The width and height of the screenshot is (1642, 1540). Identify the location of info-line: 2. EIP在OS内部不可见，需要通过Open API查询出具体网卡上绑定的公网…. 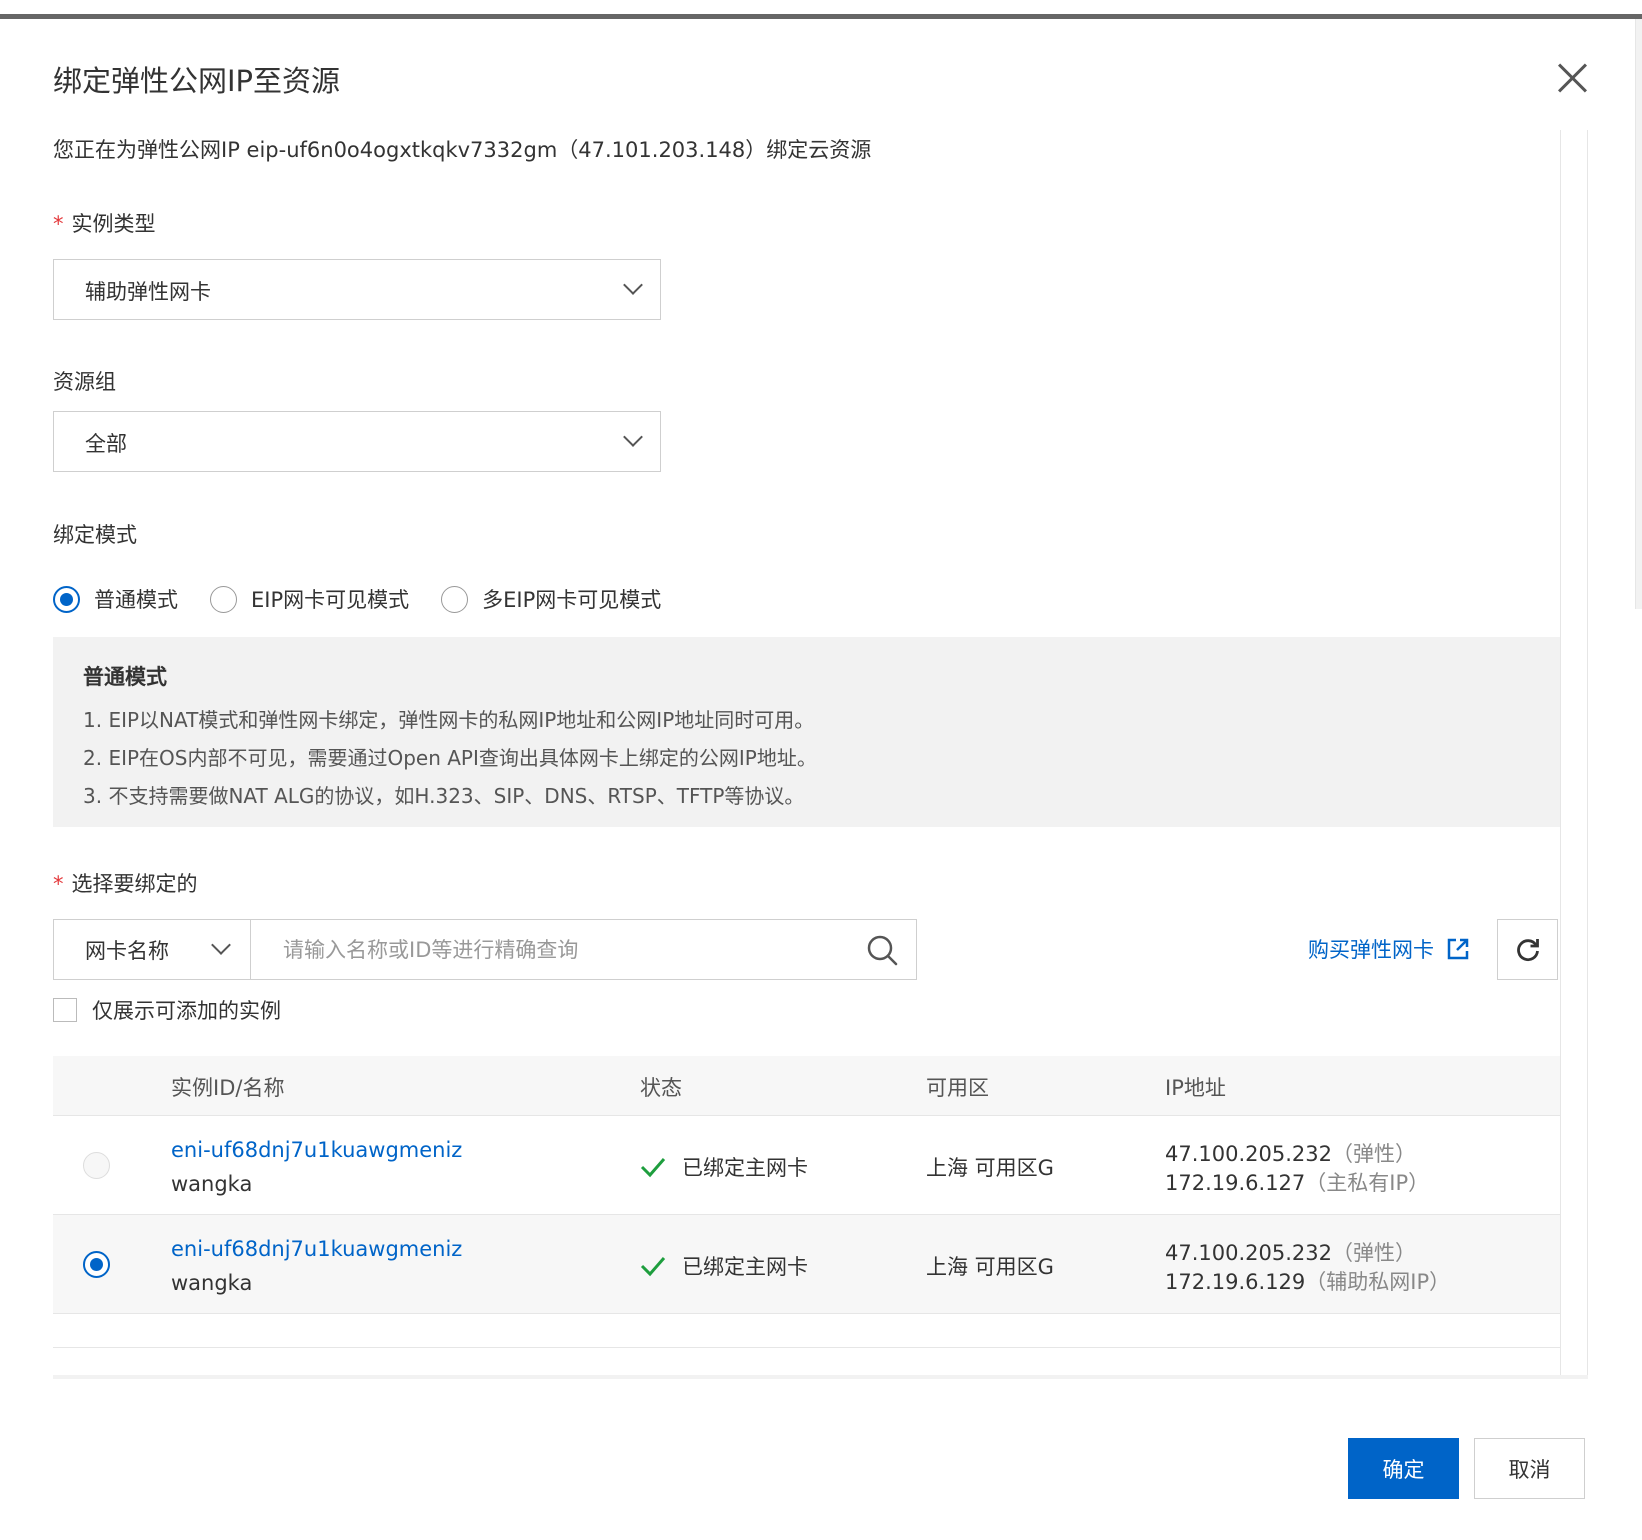
(450, 758).